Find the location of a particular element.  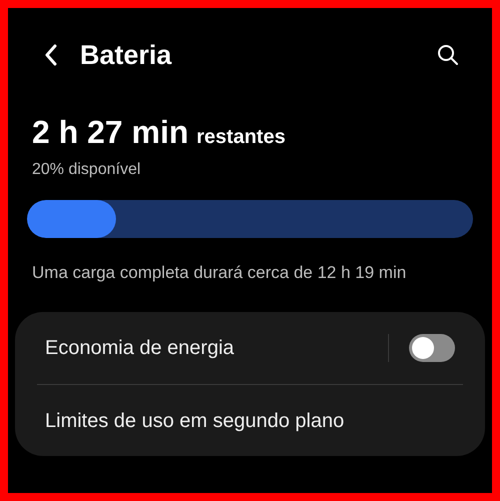

search-icon is located at coordinates (448, 55).